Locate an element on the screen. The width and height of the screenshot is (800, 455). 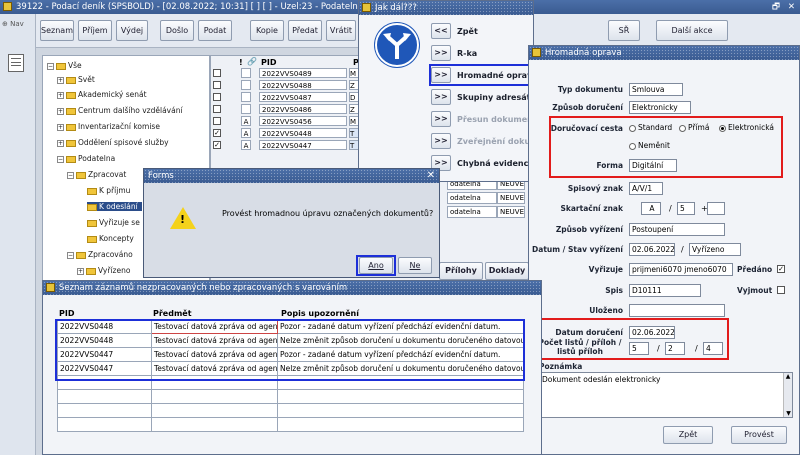
row-pid: 2022VVS0488 is located at coordinates (303, 85).